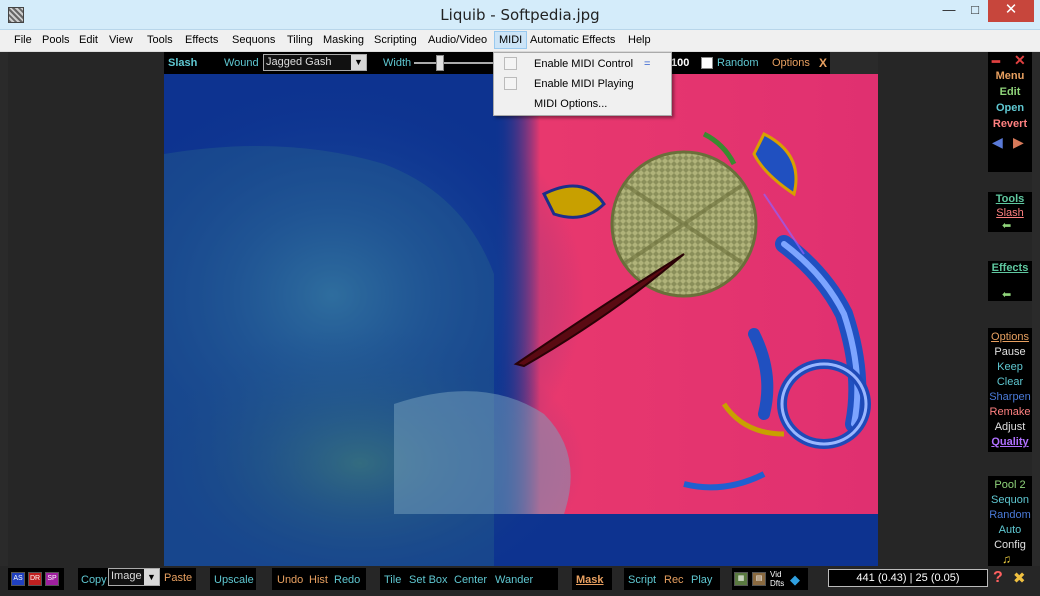 This screenshot has width=1040, height=596. What do you see at coordinates (1010, 427) in the screenshot?
I see `adjust-button: Adjust` at bounding box center [1010, 427].